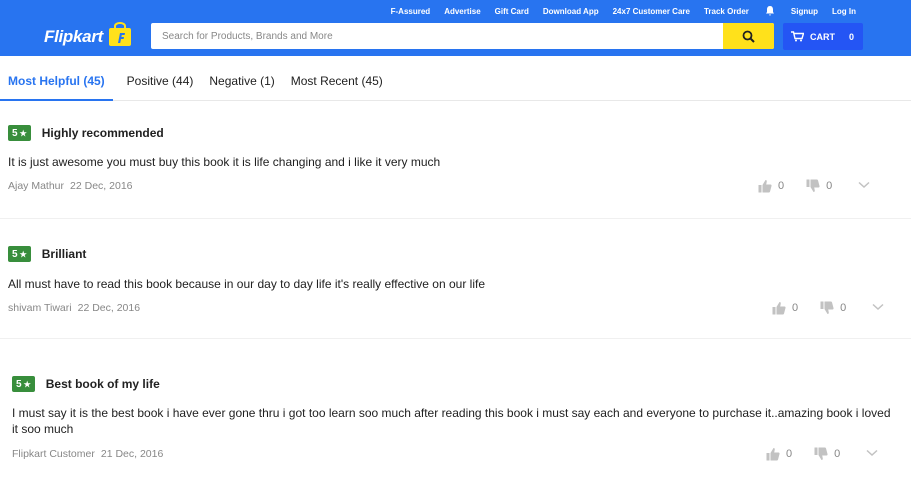 The image size is (911, 500). I want to click on tab-most-helpful: Most Helpful (45), so click(56, 78).